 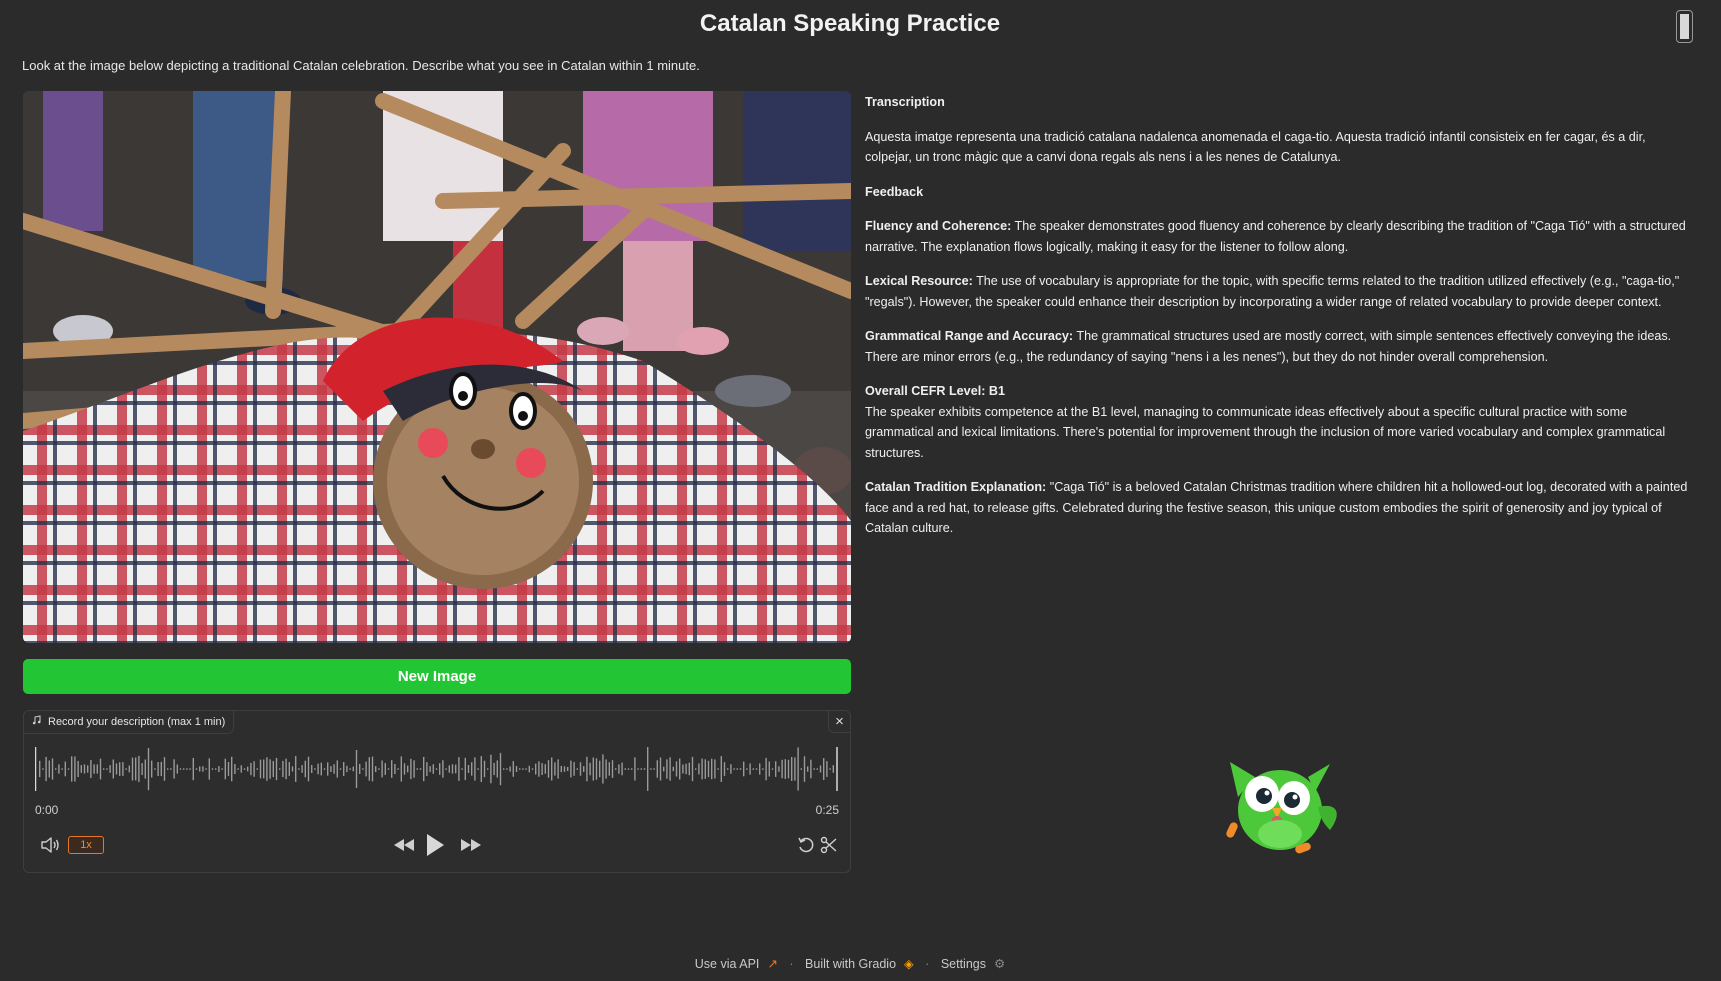 I want to click on time-end: 0:25, so click(x=827, y=810).